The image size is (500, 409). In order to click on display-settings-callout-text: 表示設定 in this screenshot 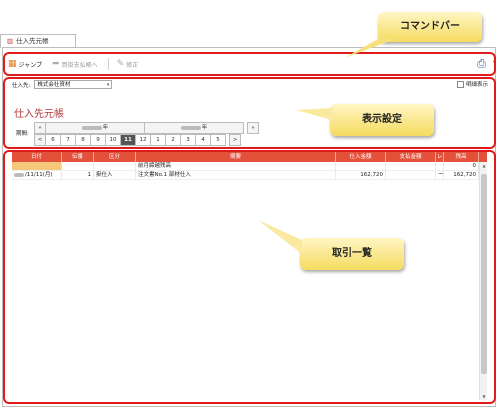, I will do `click(382, 119)`.